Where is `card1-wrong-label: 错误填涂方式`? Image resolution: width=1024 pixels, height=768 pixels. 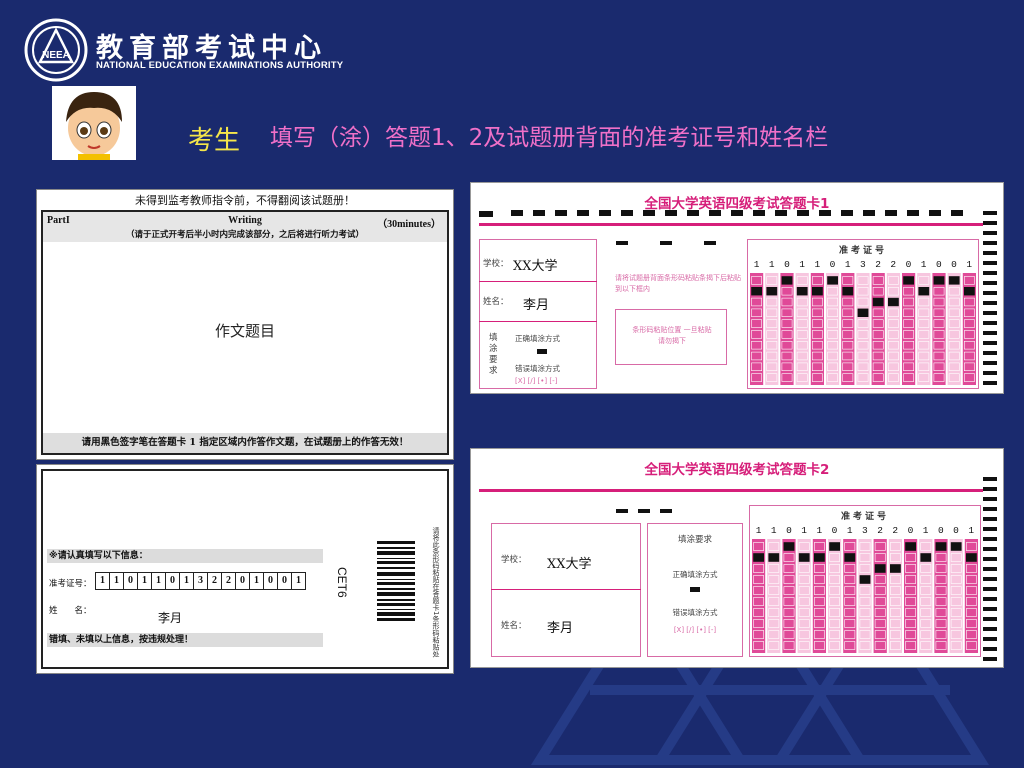
card1-wrong-label: 错误填涂方式 is located at coordinates (537, 368).